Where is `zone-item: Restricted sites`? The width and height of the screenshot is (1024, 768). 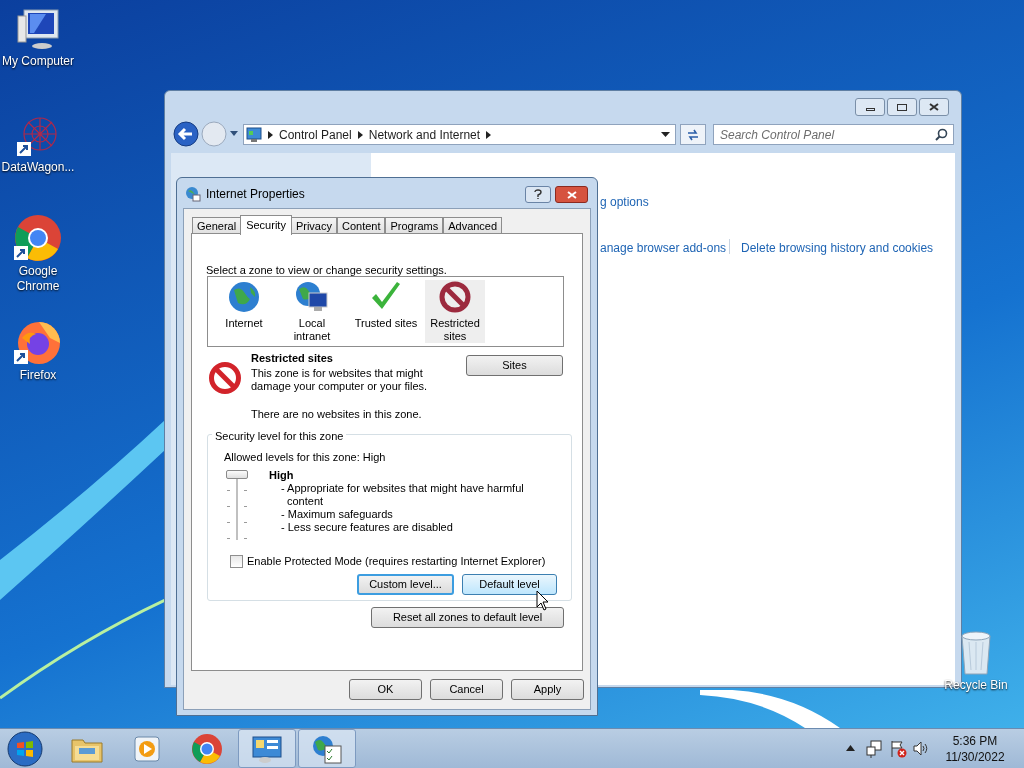 zone-item: Restricted sites is located at coordinates (455, 311).